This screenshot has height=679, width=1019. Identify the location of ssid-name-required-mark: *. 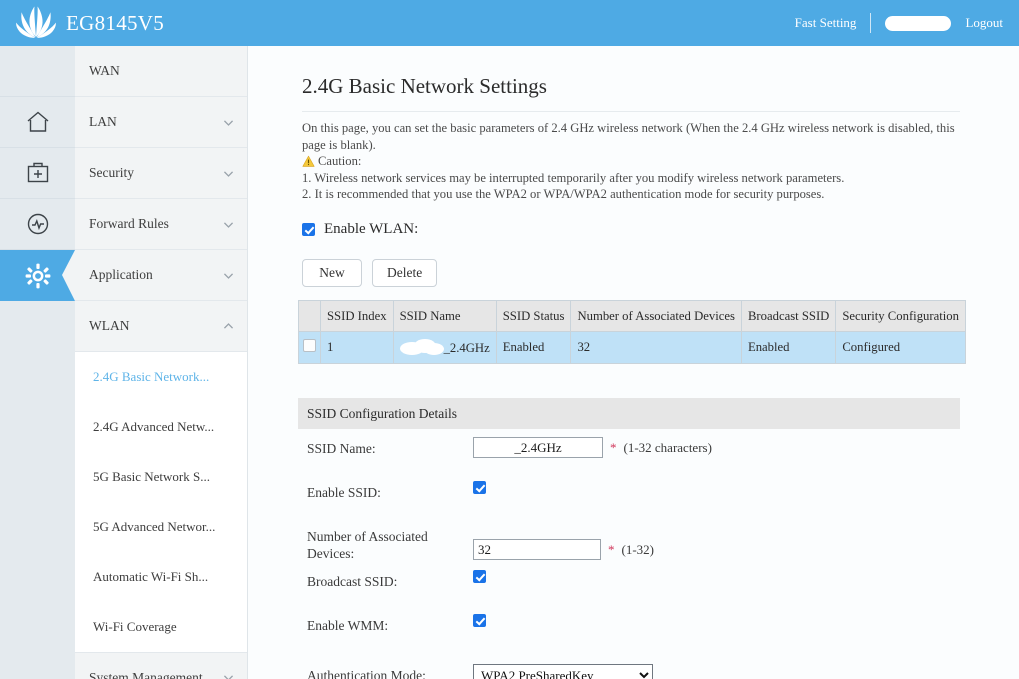
(613, 447).